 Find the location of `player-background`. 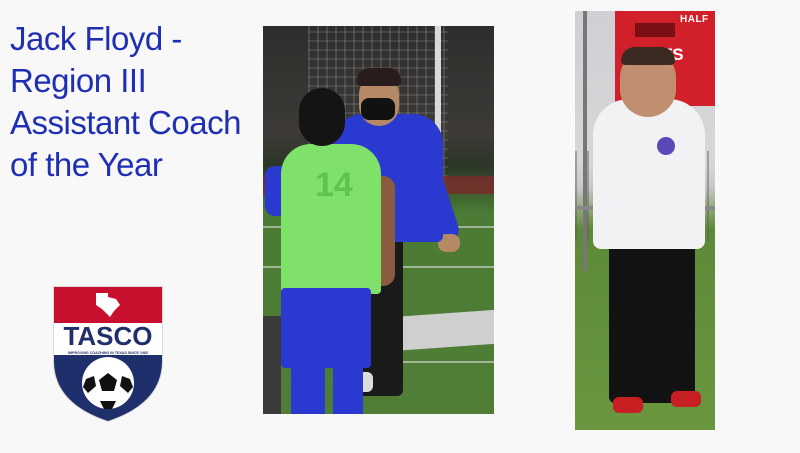

player-background is located at coordinates (272, 365).